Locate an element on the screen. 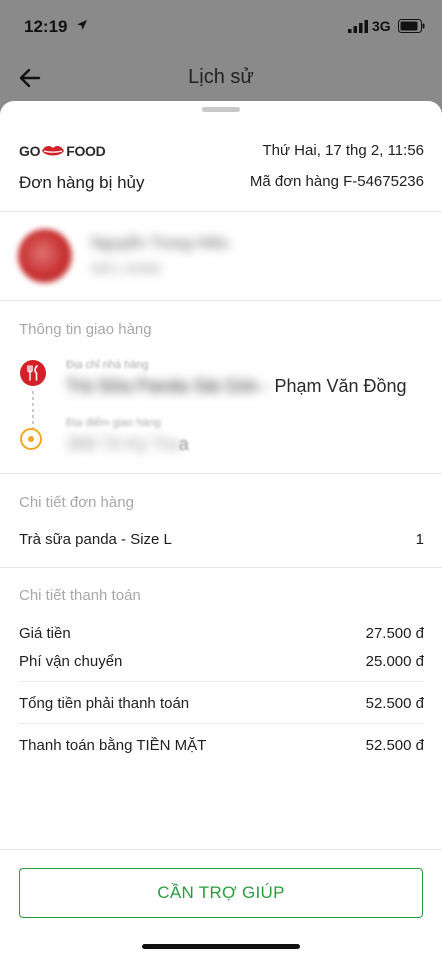  page-title: Lịch sử is located at coordinates (221, 77).